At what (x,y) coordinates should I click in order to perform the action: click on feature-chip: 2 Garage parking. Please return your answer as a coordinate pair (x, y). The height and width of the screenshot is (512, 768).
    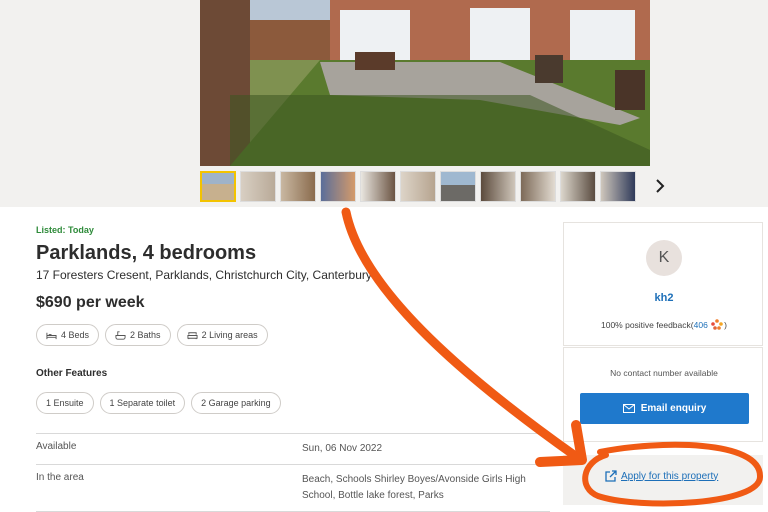
    Looking at the image, I should click on (236, 403).